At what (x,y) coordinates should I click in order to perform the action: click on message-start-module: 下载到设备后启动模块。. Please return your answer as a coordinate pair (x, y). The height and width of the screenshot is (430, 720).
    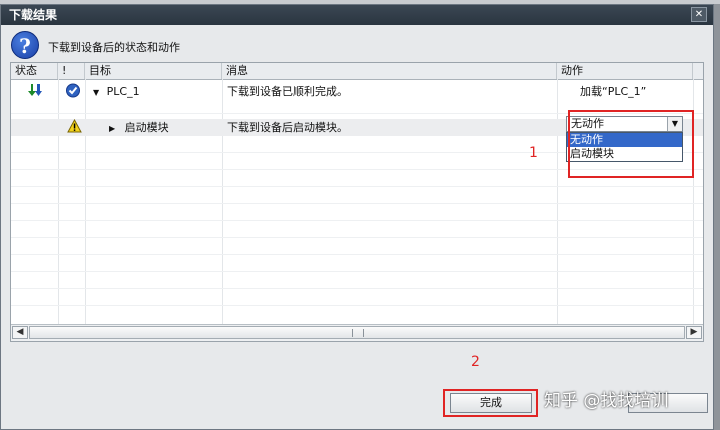
    Looking at the image, I should click on (287, 127).